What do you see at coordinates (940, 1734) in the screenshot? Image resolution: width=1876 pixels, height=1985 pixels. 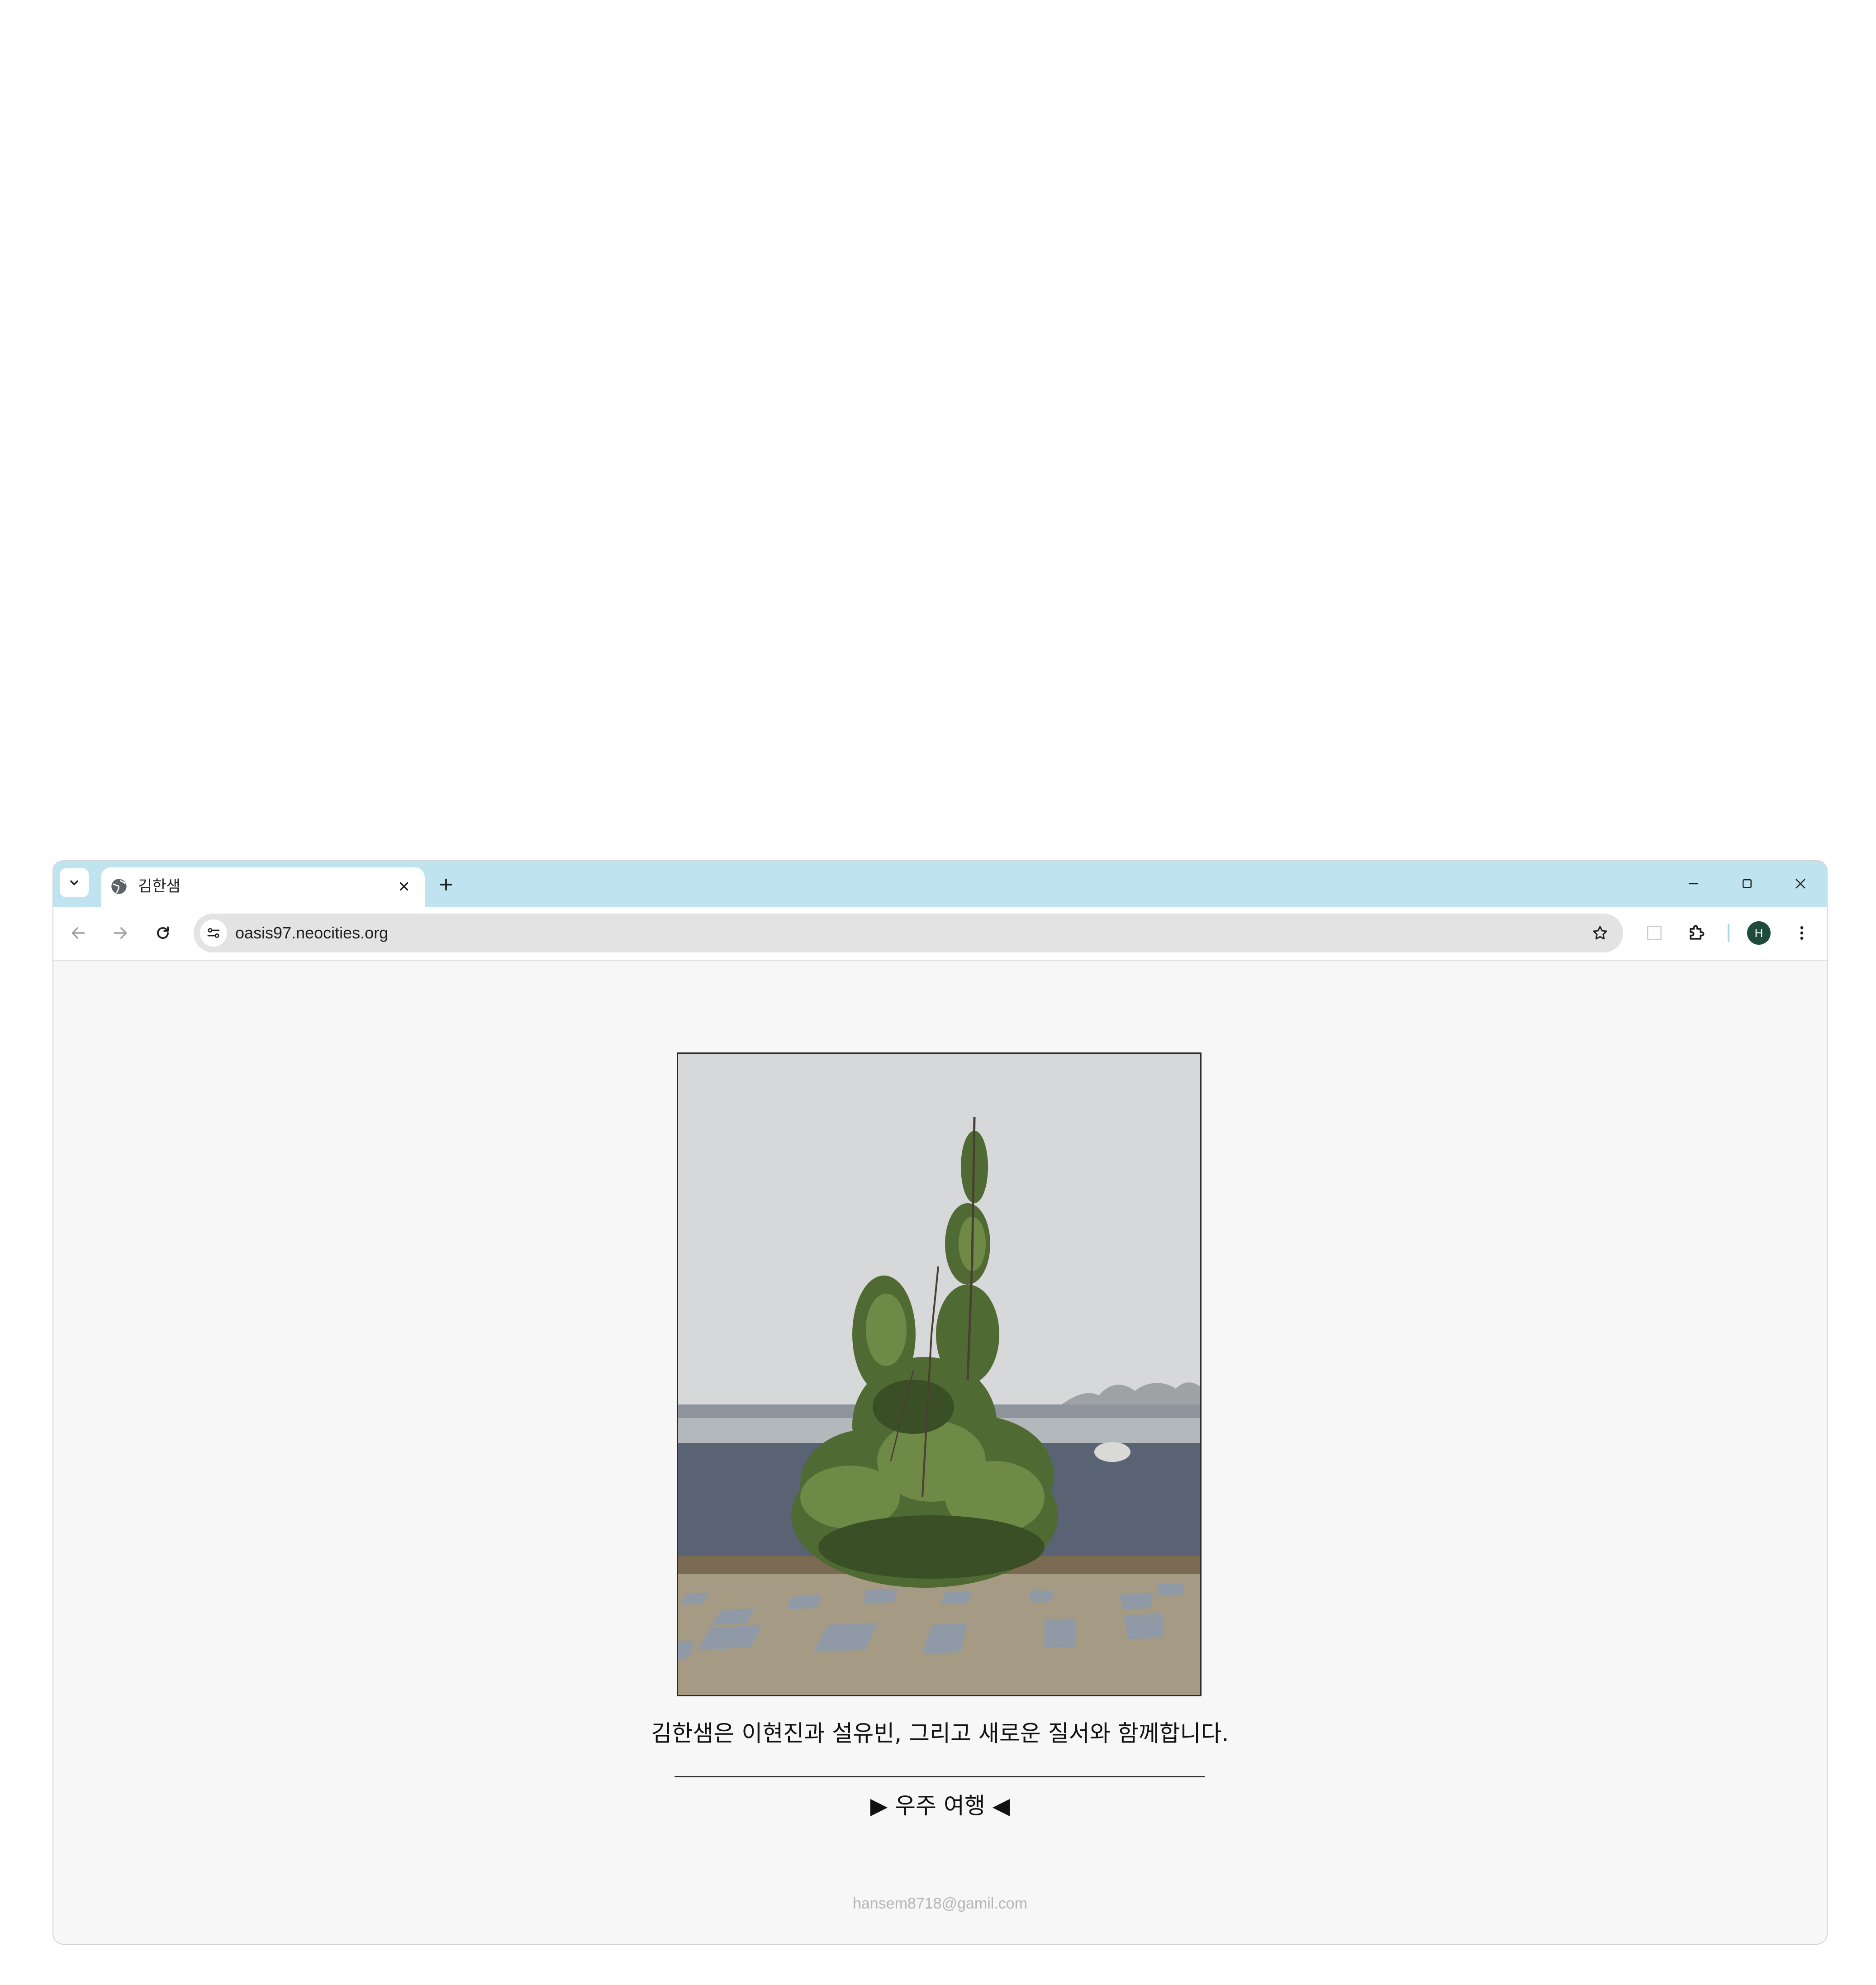 I see `intro-caption: 김한샘은 이현진과 설유빈, 그리고 새로운 질서와 함께합니다.` at bounding box center [940, 1734].